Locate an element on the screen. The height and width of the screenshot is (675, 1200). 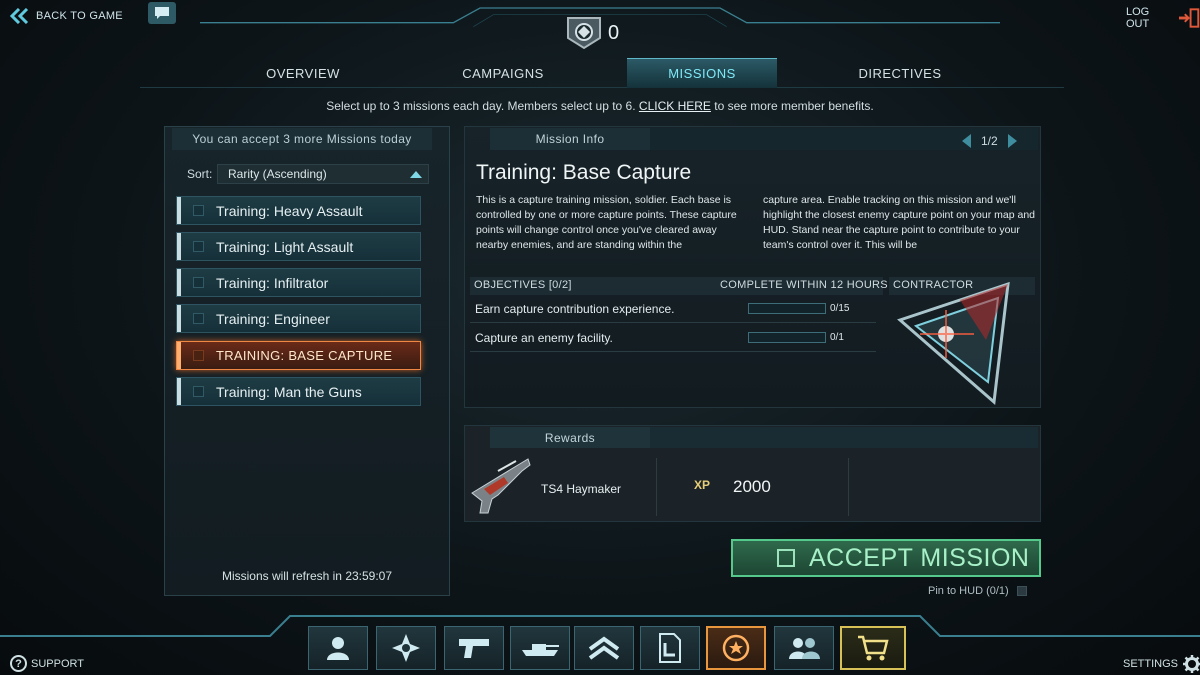
main-tabs: OVERVIEW CAMPAIGNS MISSIONS DIRECTIVES is located at coordinates (602, 73).